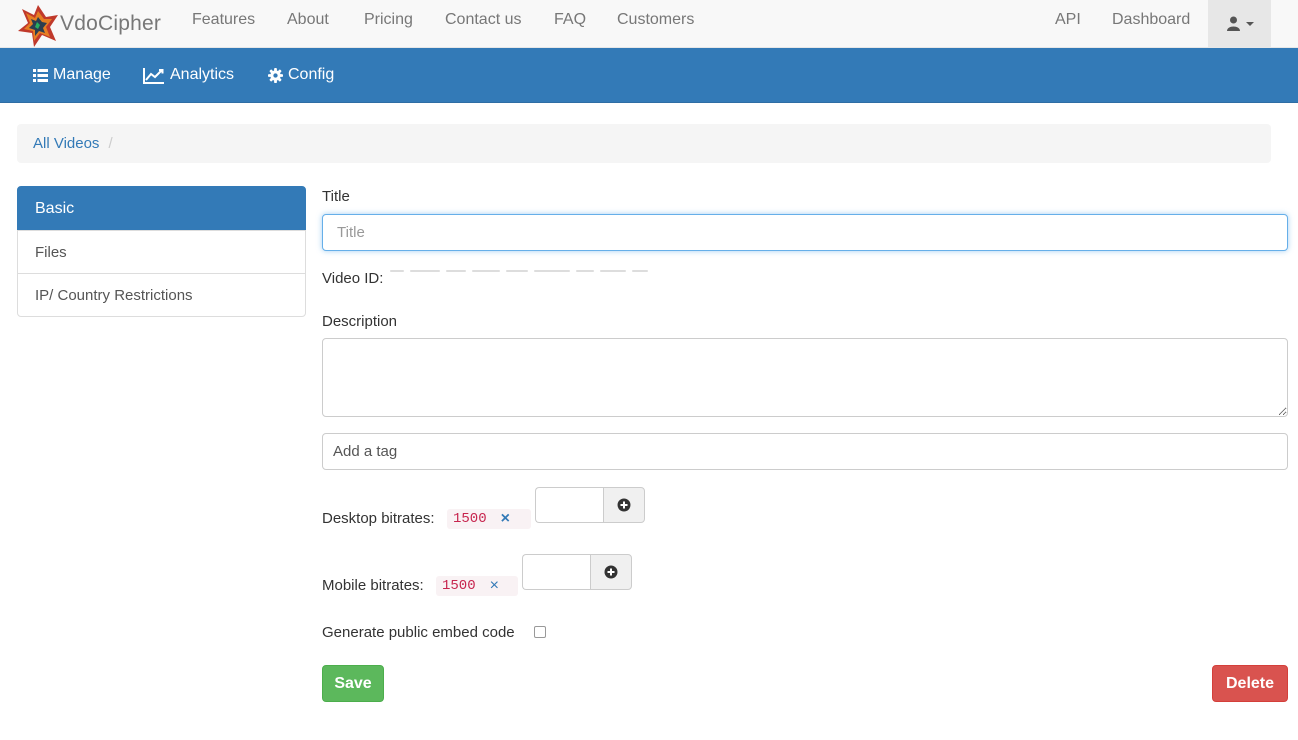  I want to click on video-id-value-redacted, so click(519, 271).